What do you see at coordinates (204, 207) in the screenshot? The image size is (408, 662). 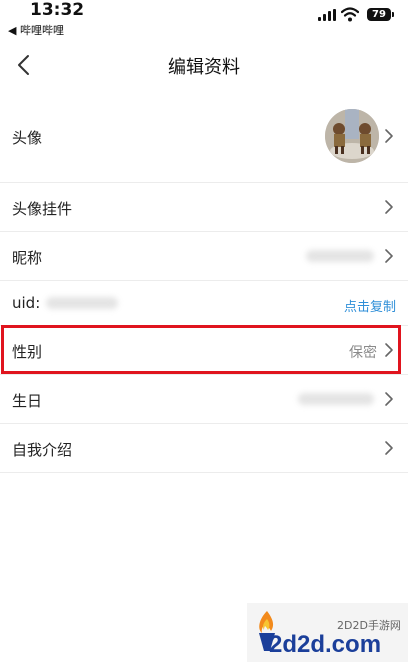 I see `avatar-pendant-row: 头像挂件` at bounding box center [204, 207].